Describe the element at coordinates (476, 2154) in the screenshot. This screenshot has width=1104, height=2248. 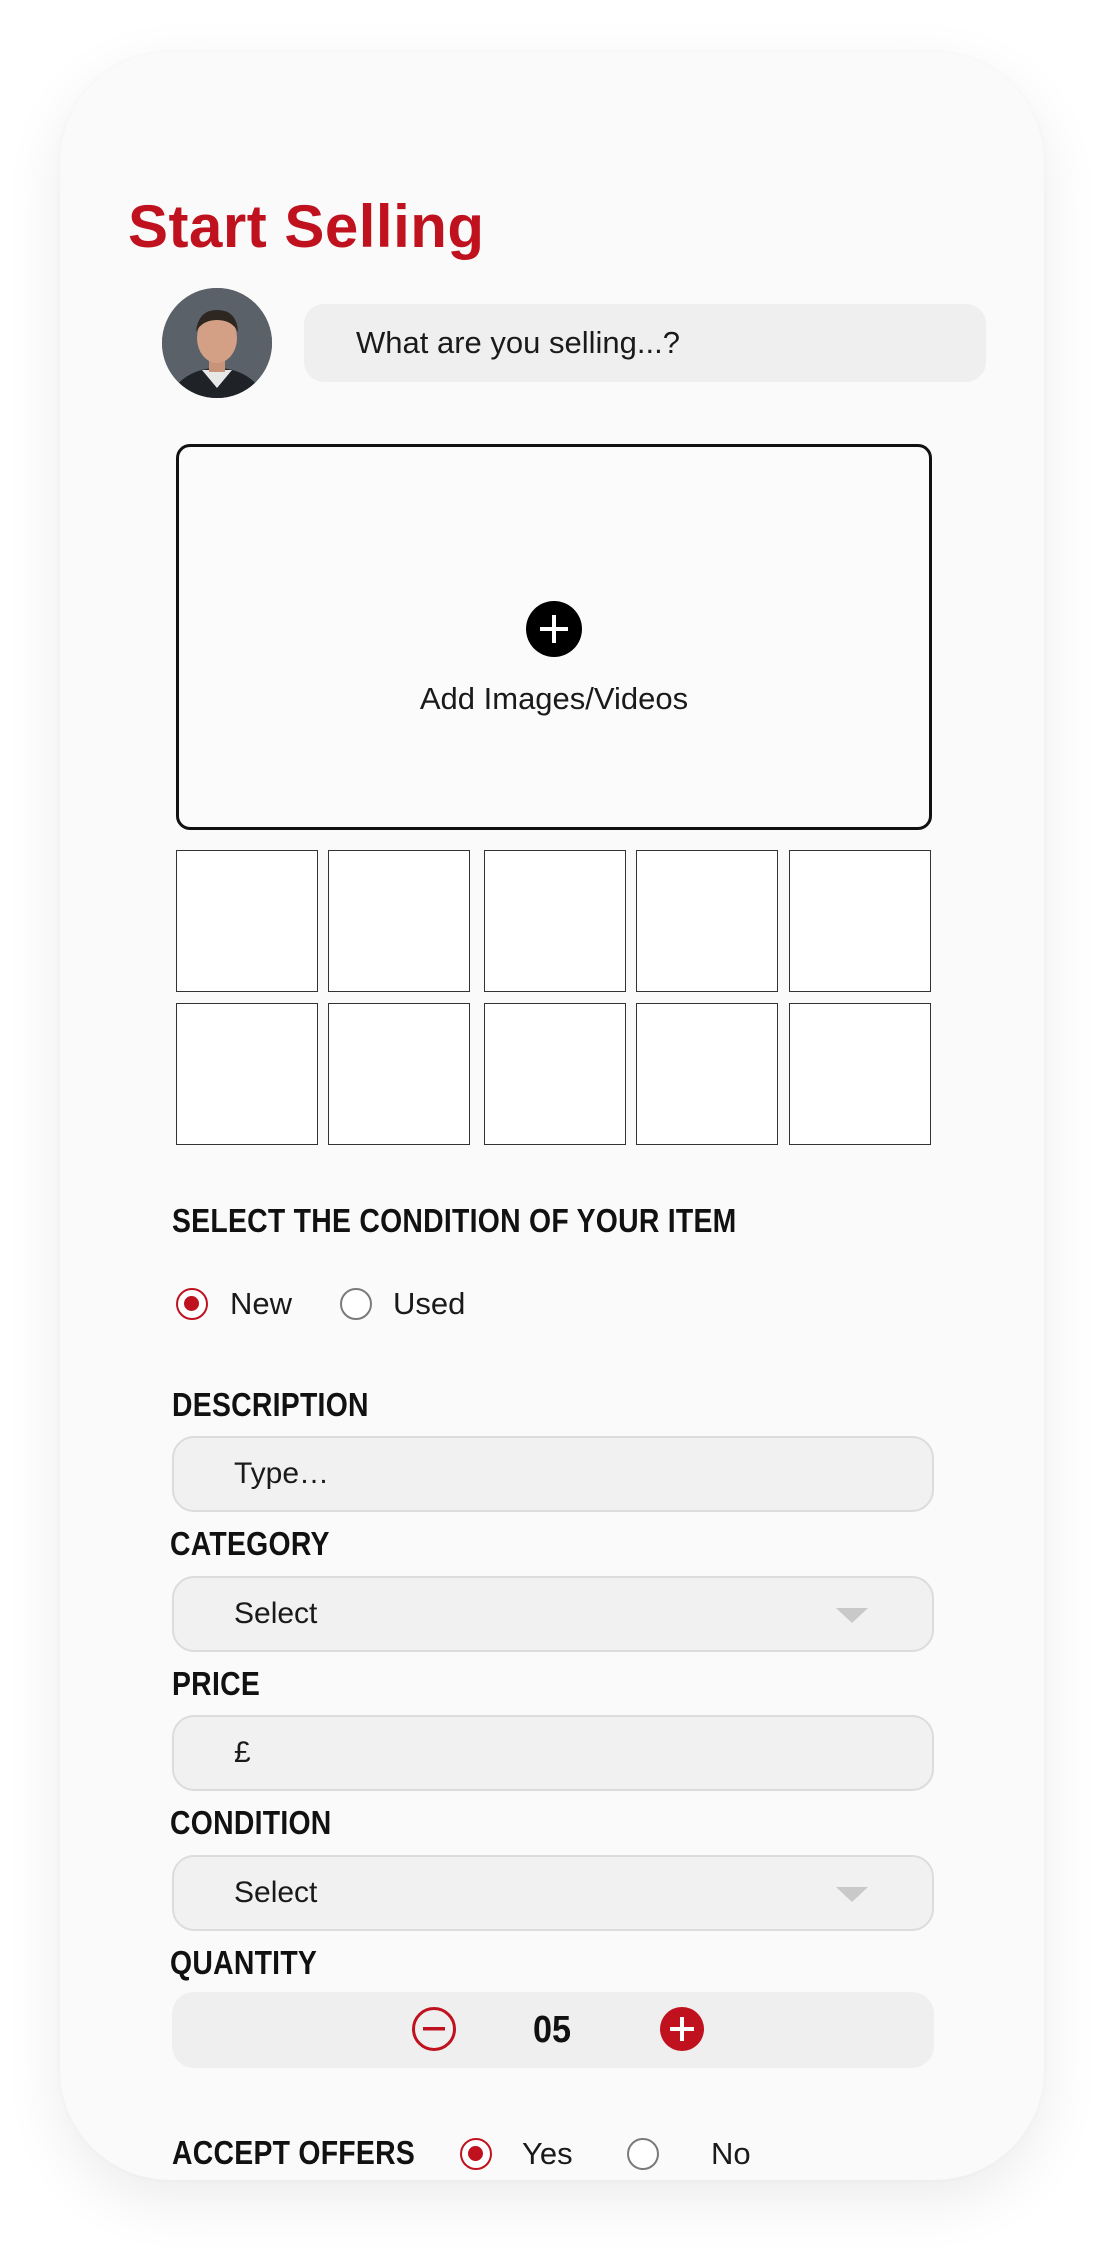
I see `radio-yes` at that location.